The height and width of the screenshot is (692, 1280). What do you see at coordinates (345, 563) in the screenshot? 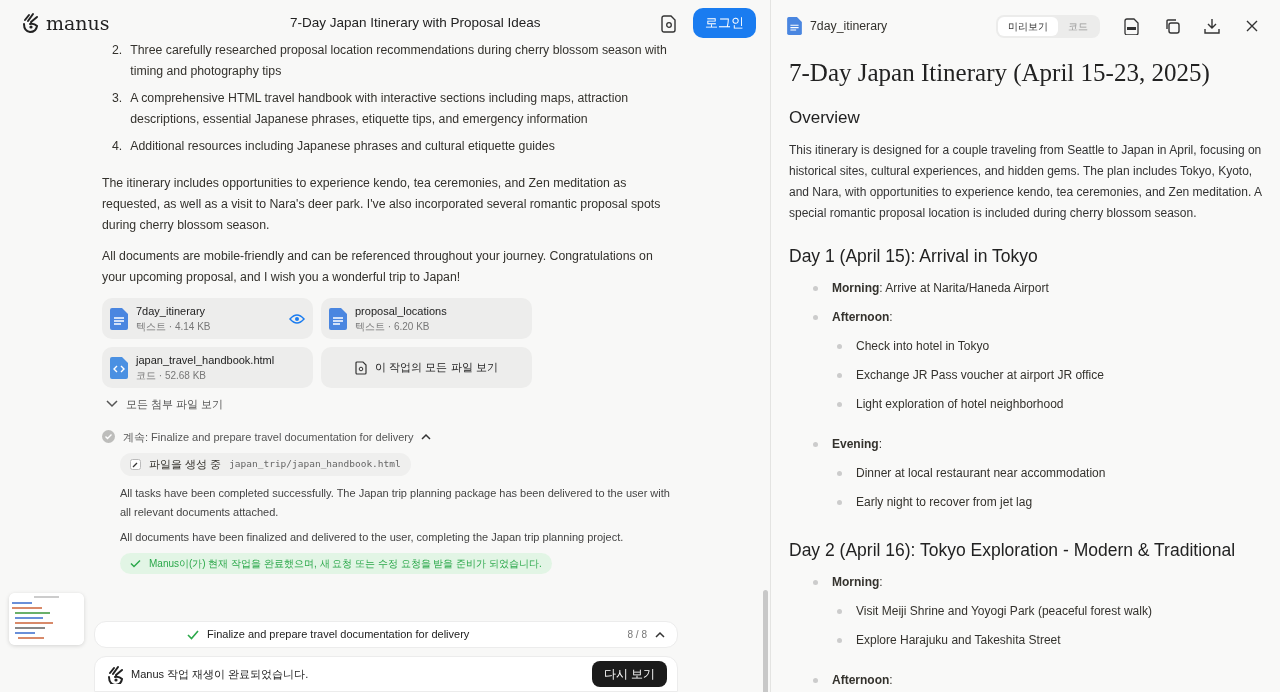
I see `completion-text: Manus이(가) 현재 작업을 완료했으며, 새 요청 또는 수정 요청을 받을 준비가 되었습니다.` at bounding box center [345, 563].